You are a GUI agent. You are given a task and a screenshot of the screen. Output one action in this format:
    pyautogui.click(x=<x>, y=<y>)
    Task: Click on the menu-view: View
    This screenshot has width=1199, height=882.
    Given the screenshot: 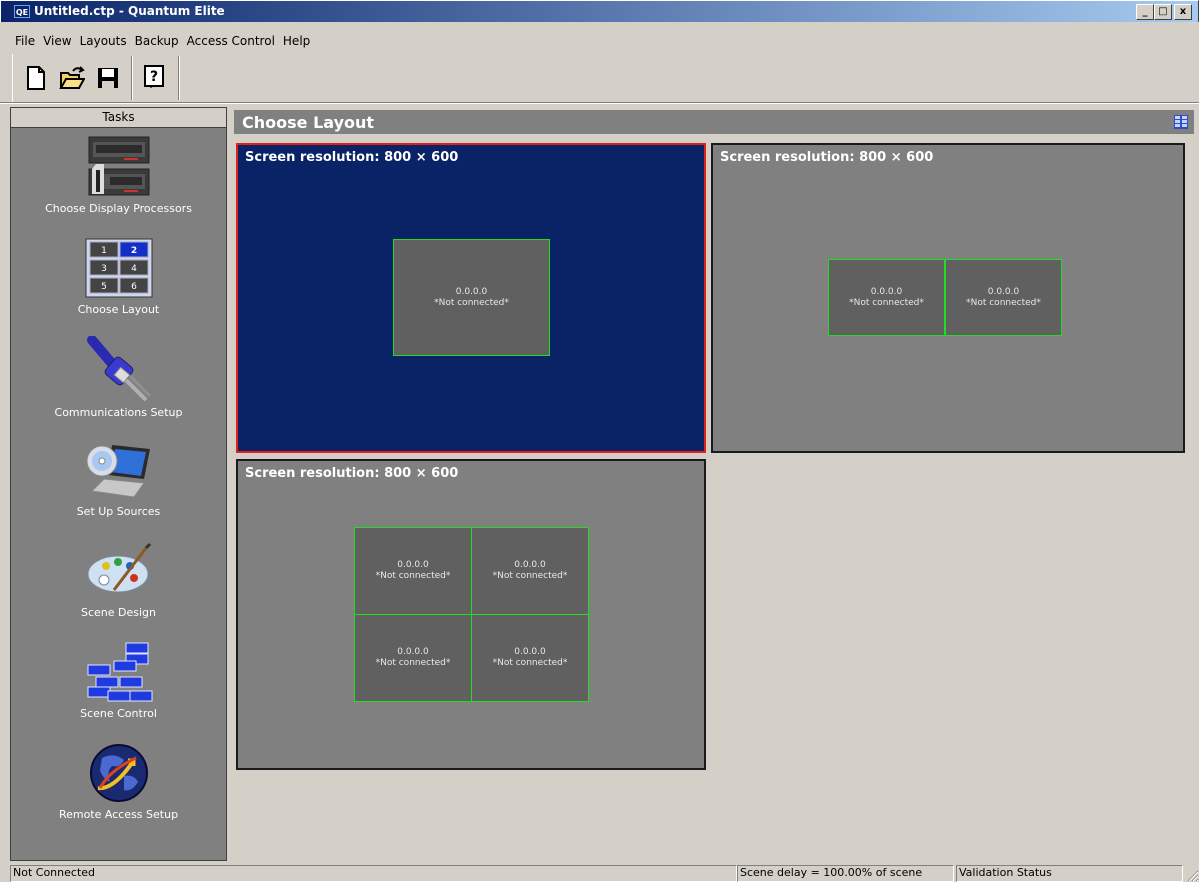 What is the action you would take?
    pyautogui.click(x=58, y=42)
    